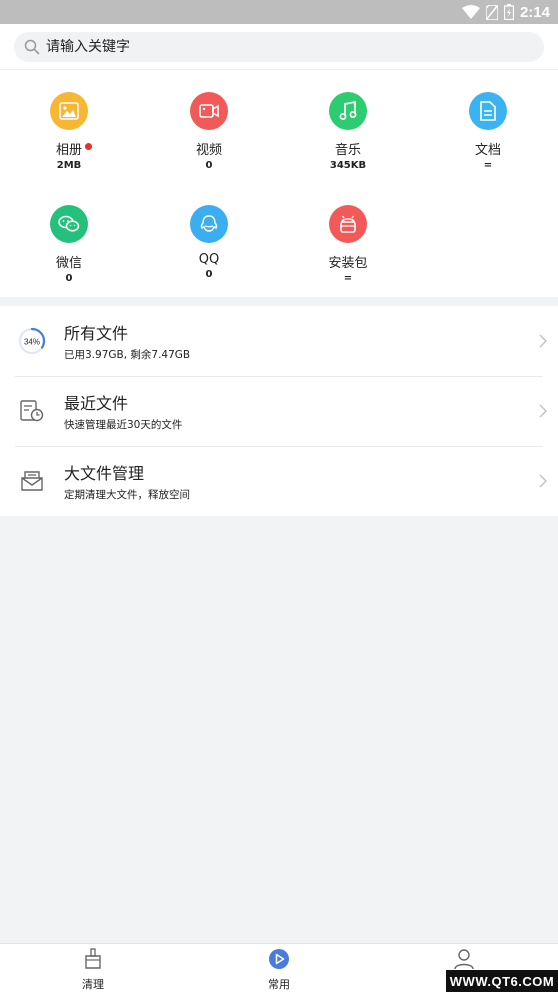  I want to click on nav-label: 常用, so click(279, 984).